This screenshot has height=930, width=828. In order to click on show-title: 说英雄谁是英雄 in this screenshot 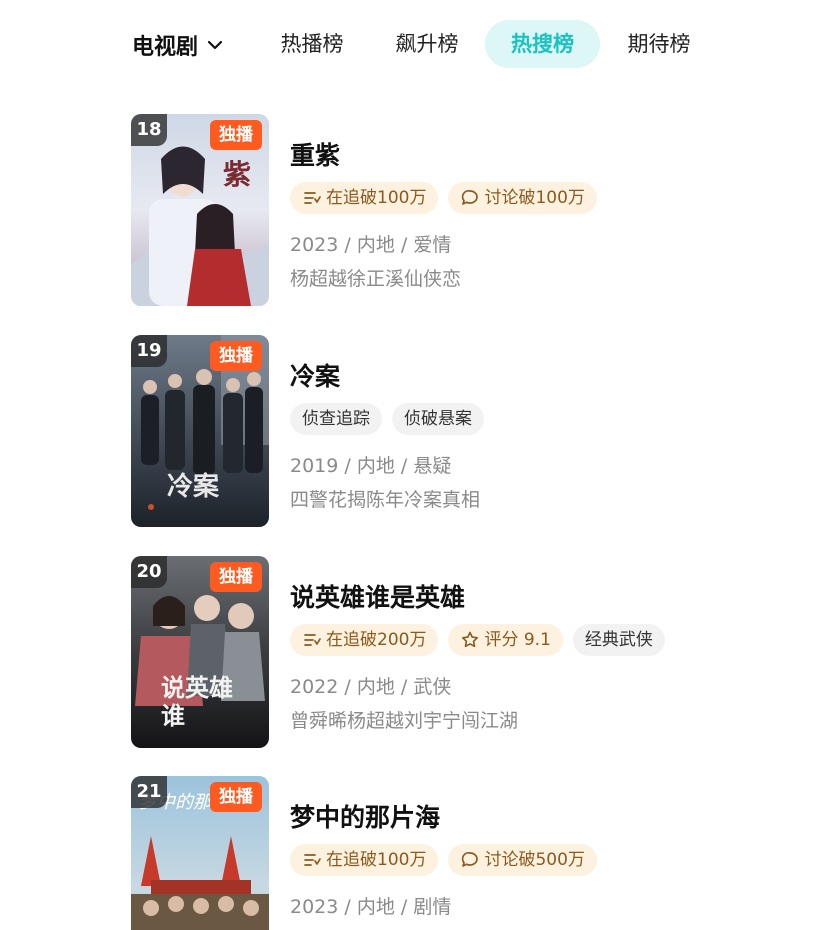, I will do `click(377, 596)`.